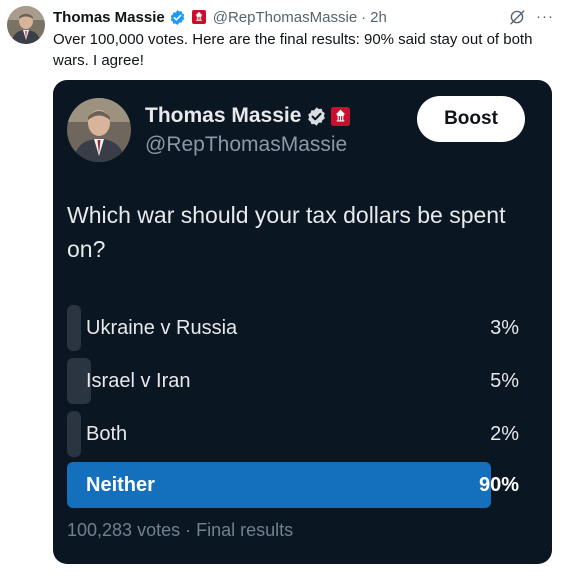 Image resolution: width=568 pixels, height=575 pixels. What do you see at coordinates (498, 485) in the screenshot?
I see `poll-option-percent: 90%` at bounding box center [498, 485].